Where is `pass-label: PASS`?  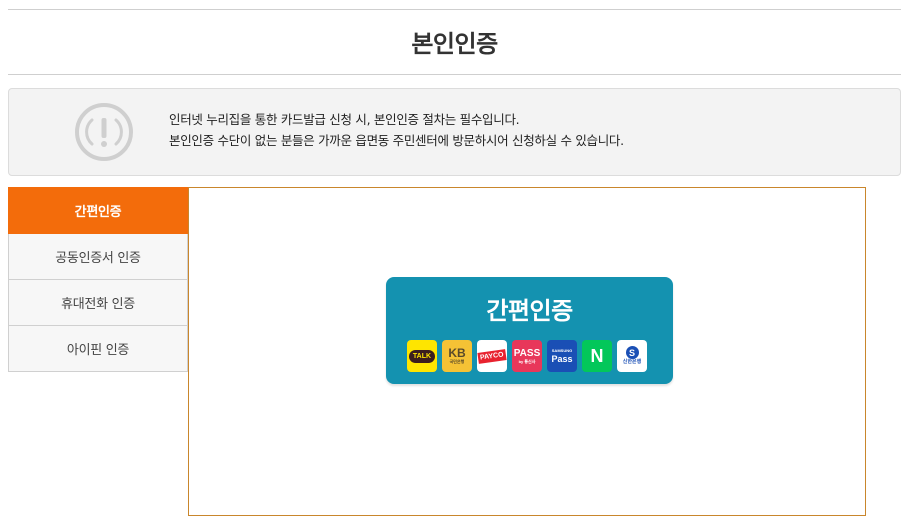 pass-label: PASS is located at coordinates (527, 353).